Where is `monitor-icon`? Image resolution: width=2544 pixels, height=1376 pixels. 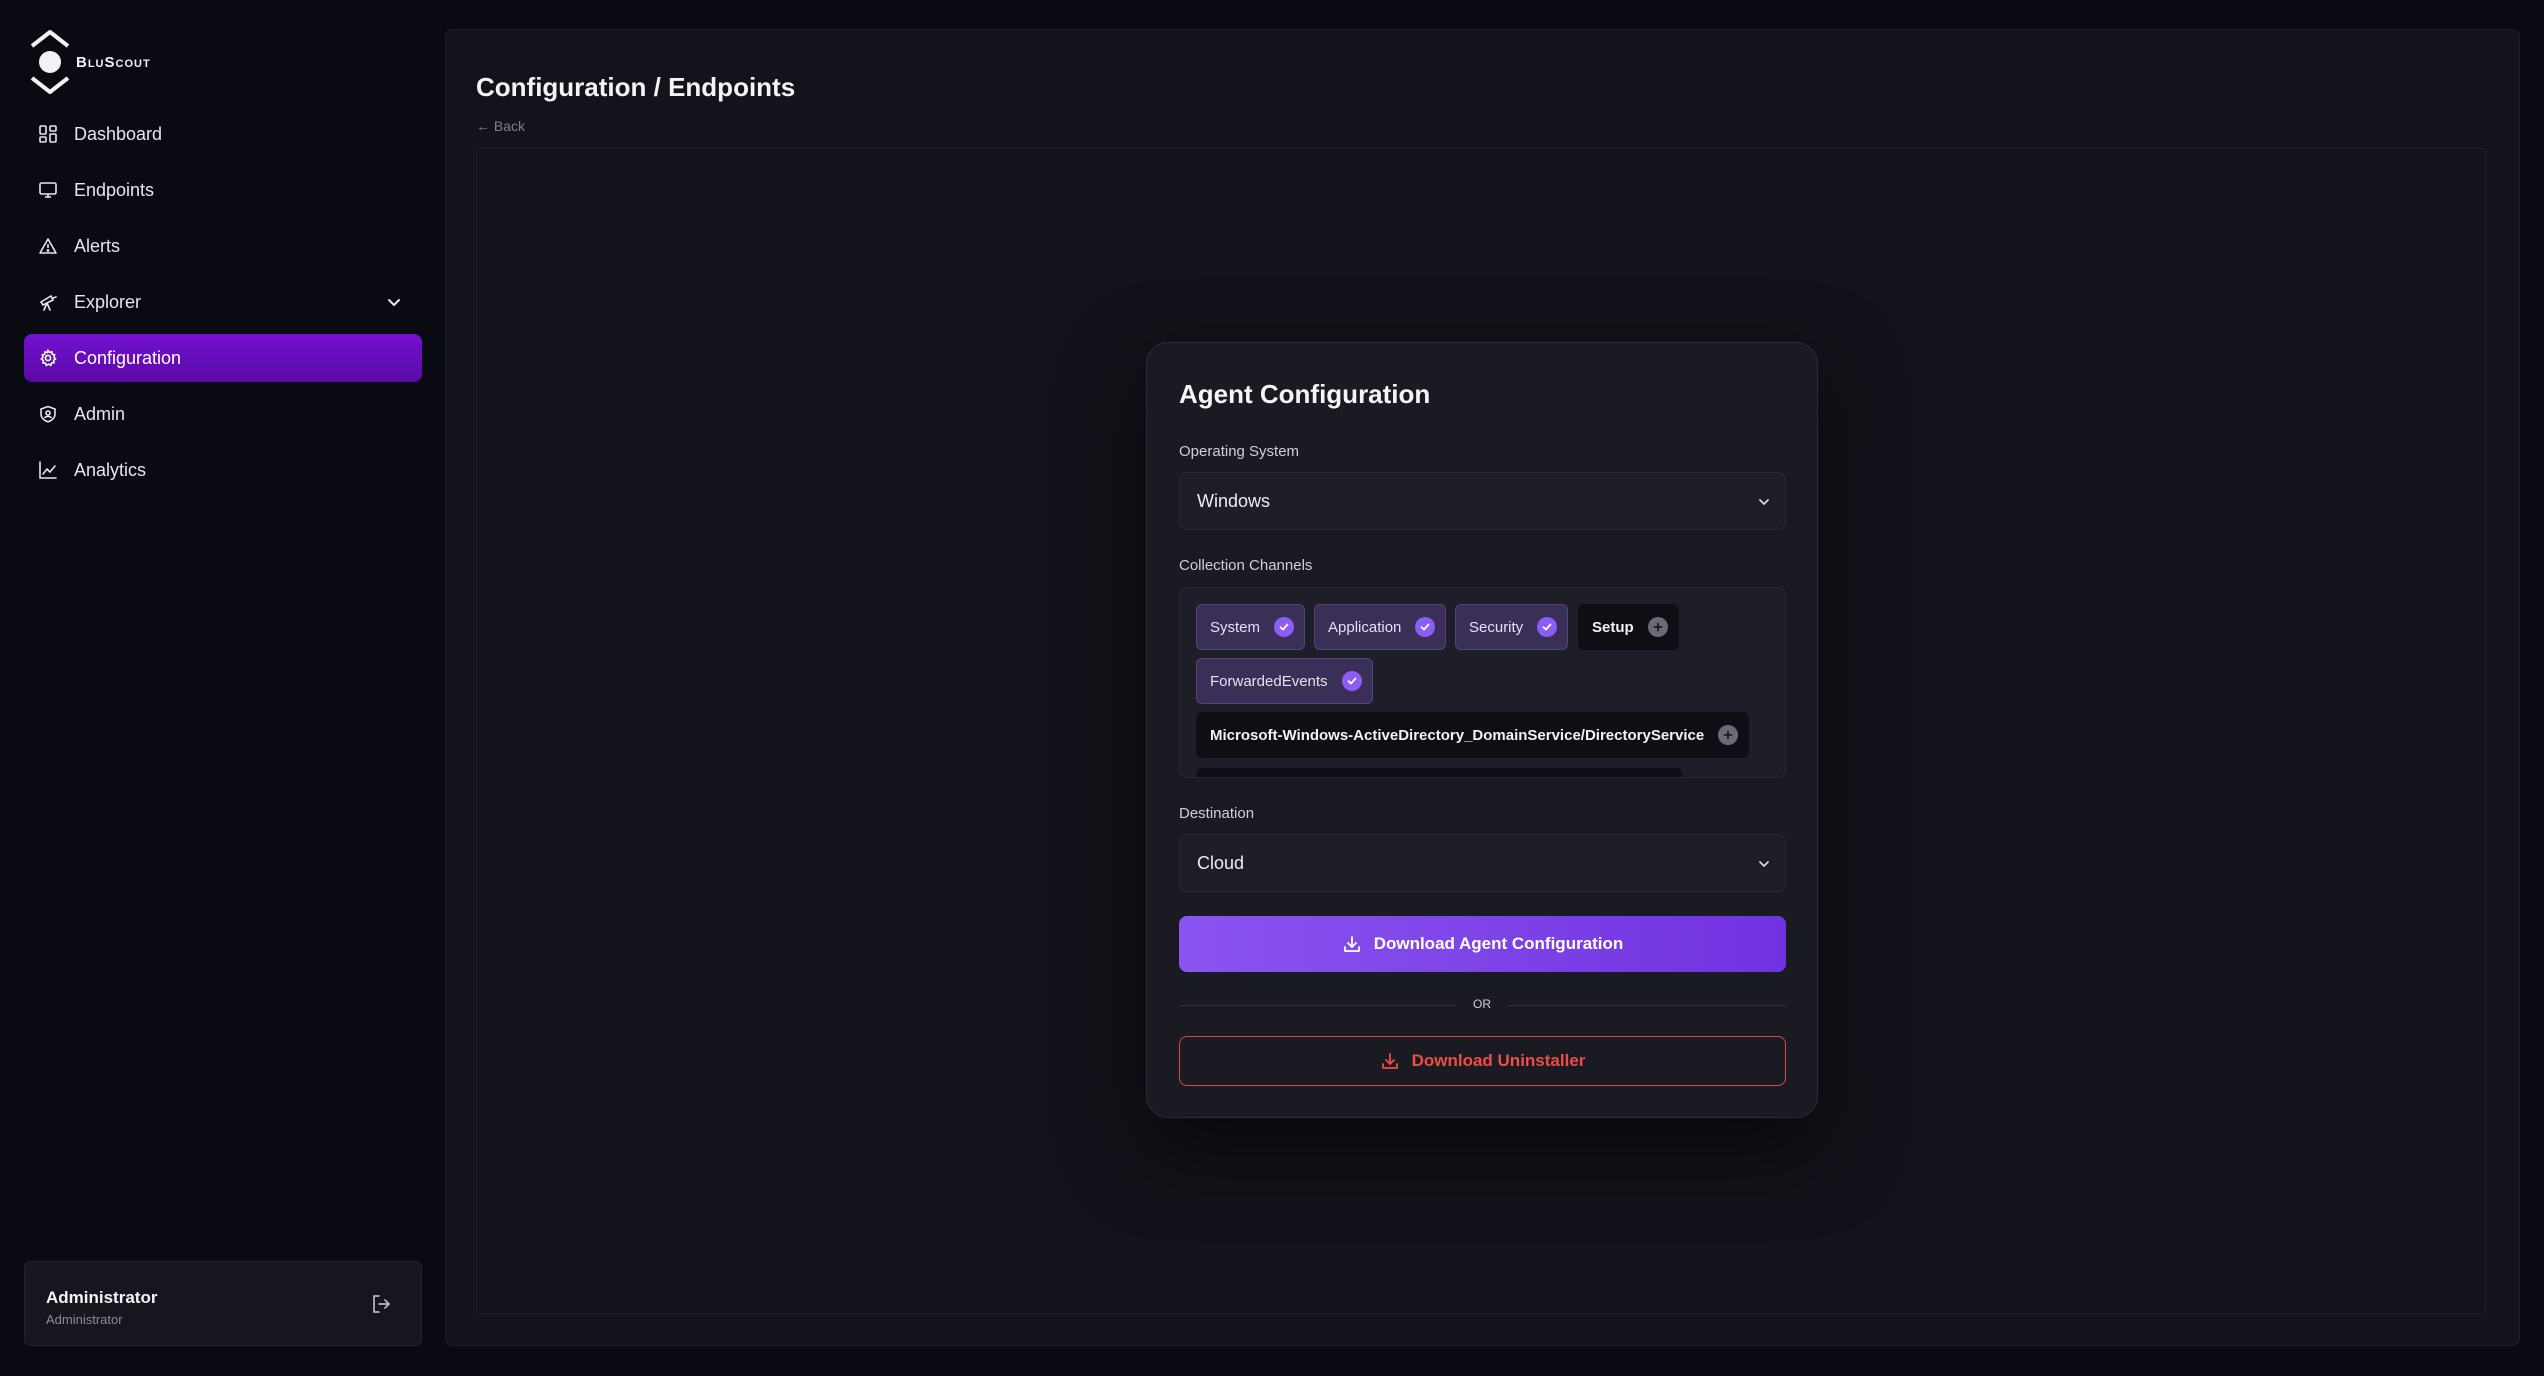
monitor-icon is located at coordinates (48, 190).